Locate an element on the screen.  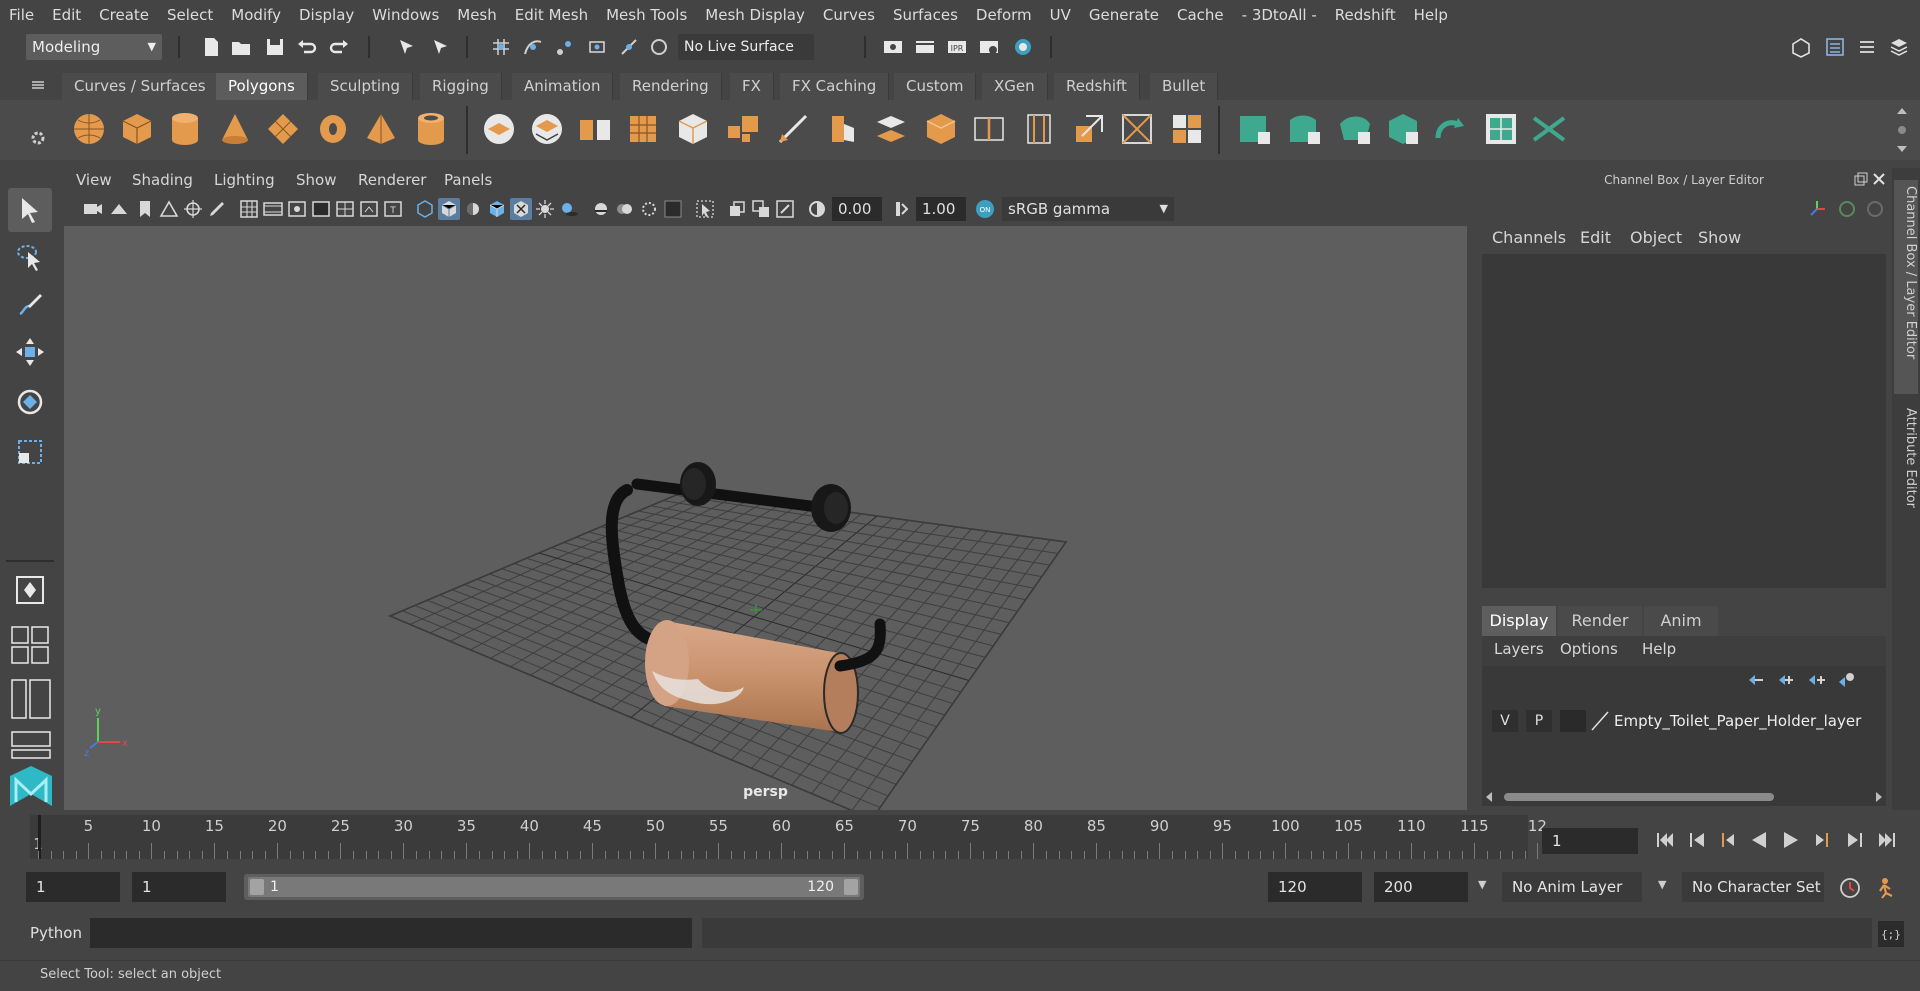
channel-menu-channels: Channels is located at coordinates (1529, 237).